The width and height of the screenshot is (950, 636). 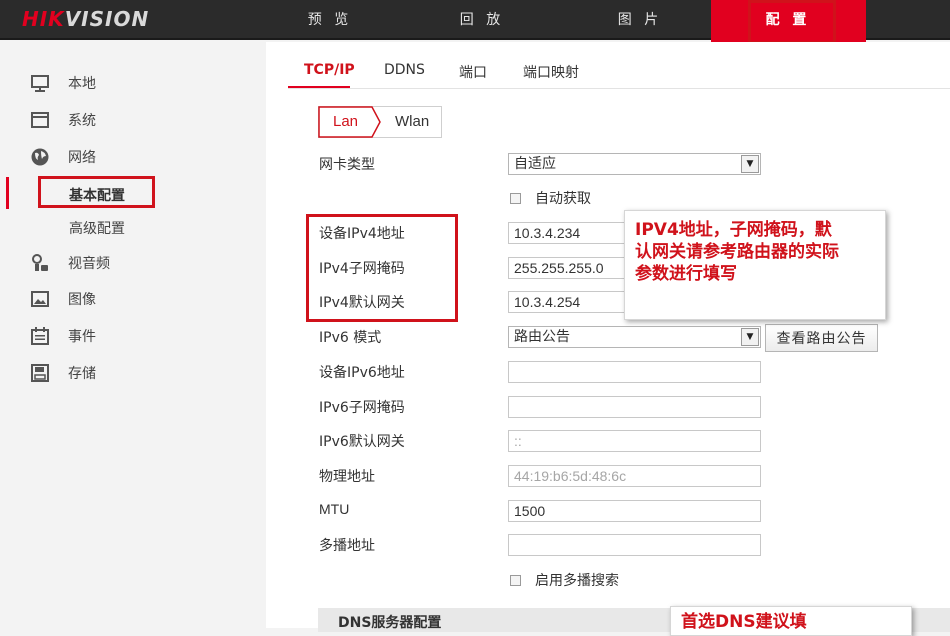 What do you see at coordinates (63, 120) in the screenshot?
I see `sidebar-item-system: 系统` at bounding box center [63, 120].